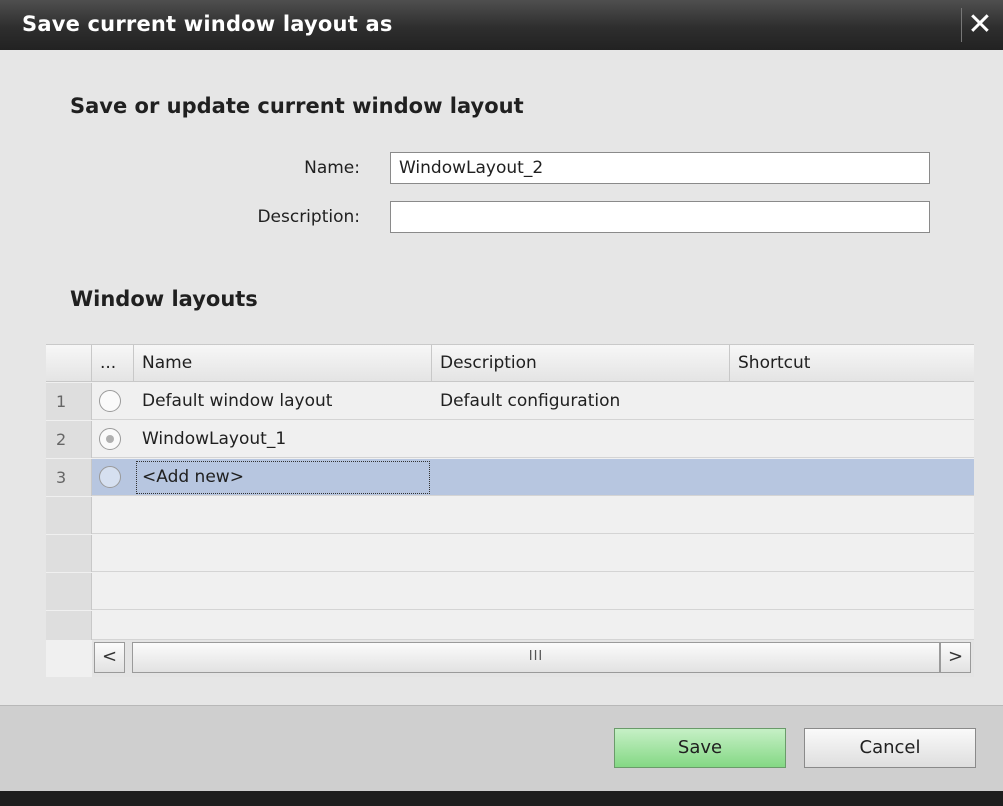 The width and height of the screenshot is (1003, 806). I want to click on header-col-description: Description, so click(581, 363).